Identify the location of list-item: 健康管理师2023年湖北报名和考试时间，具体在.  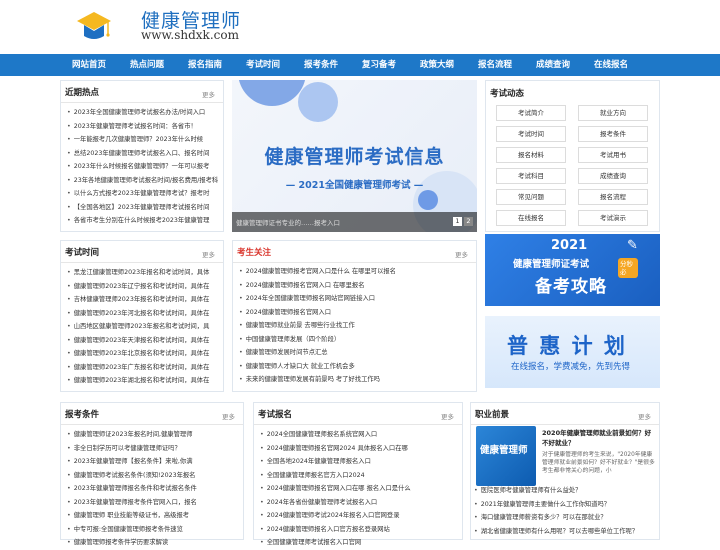
(143, 381).